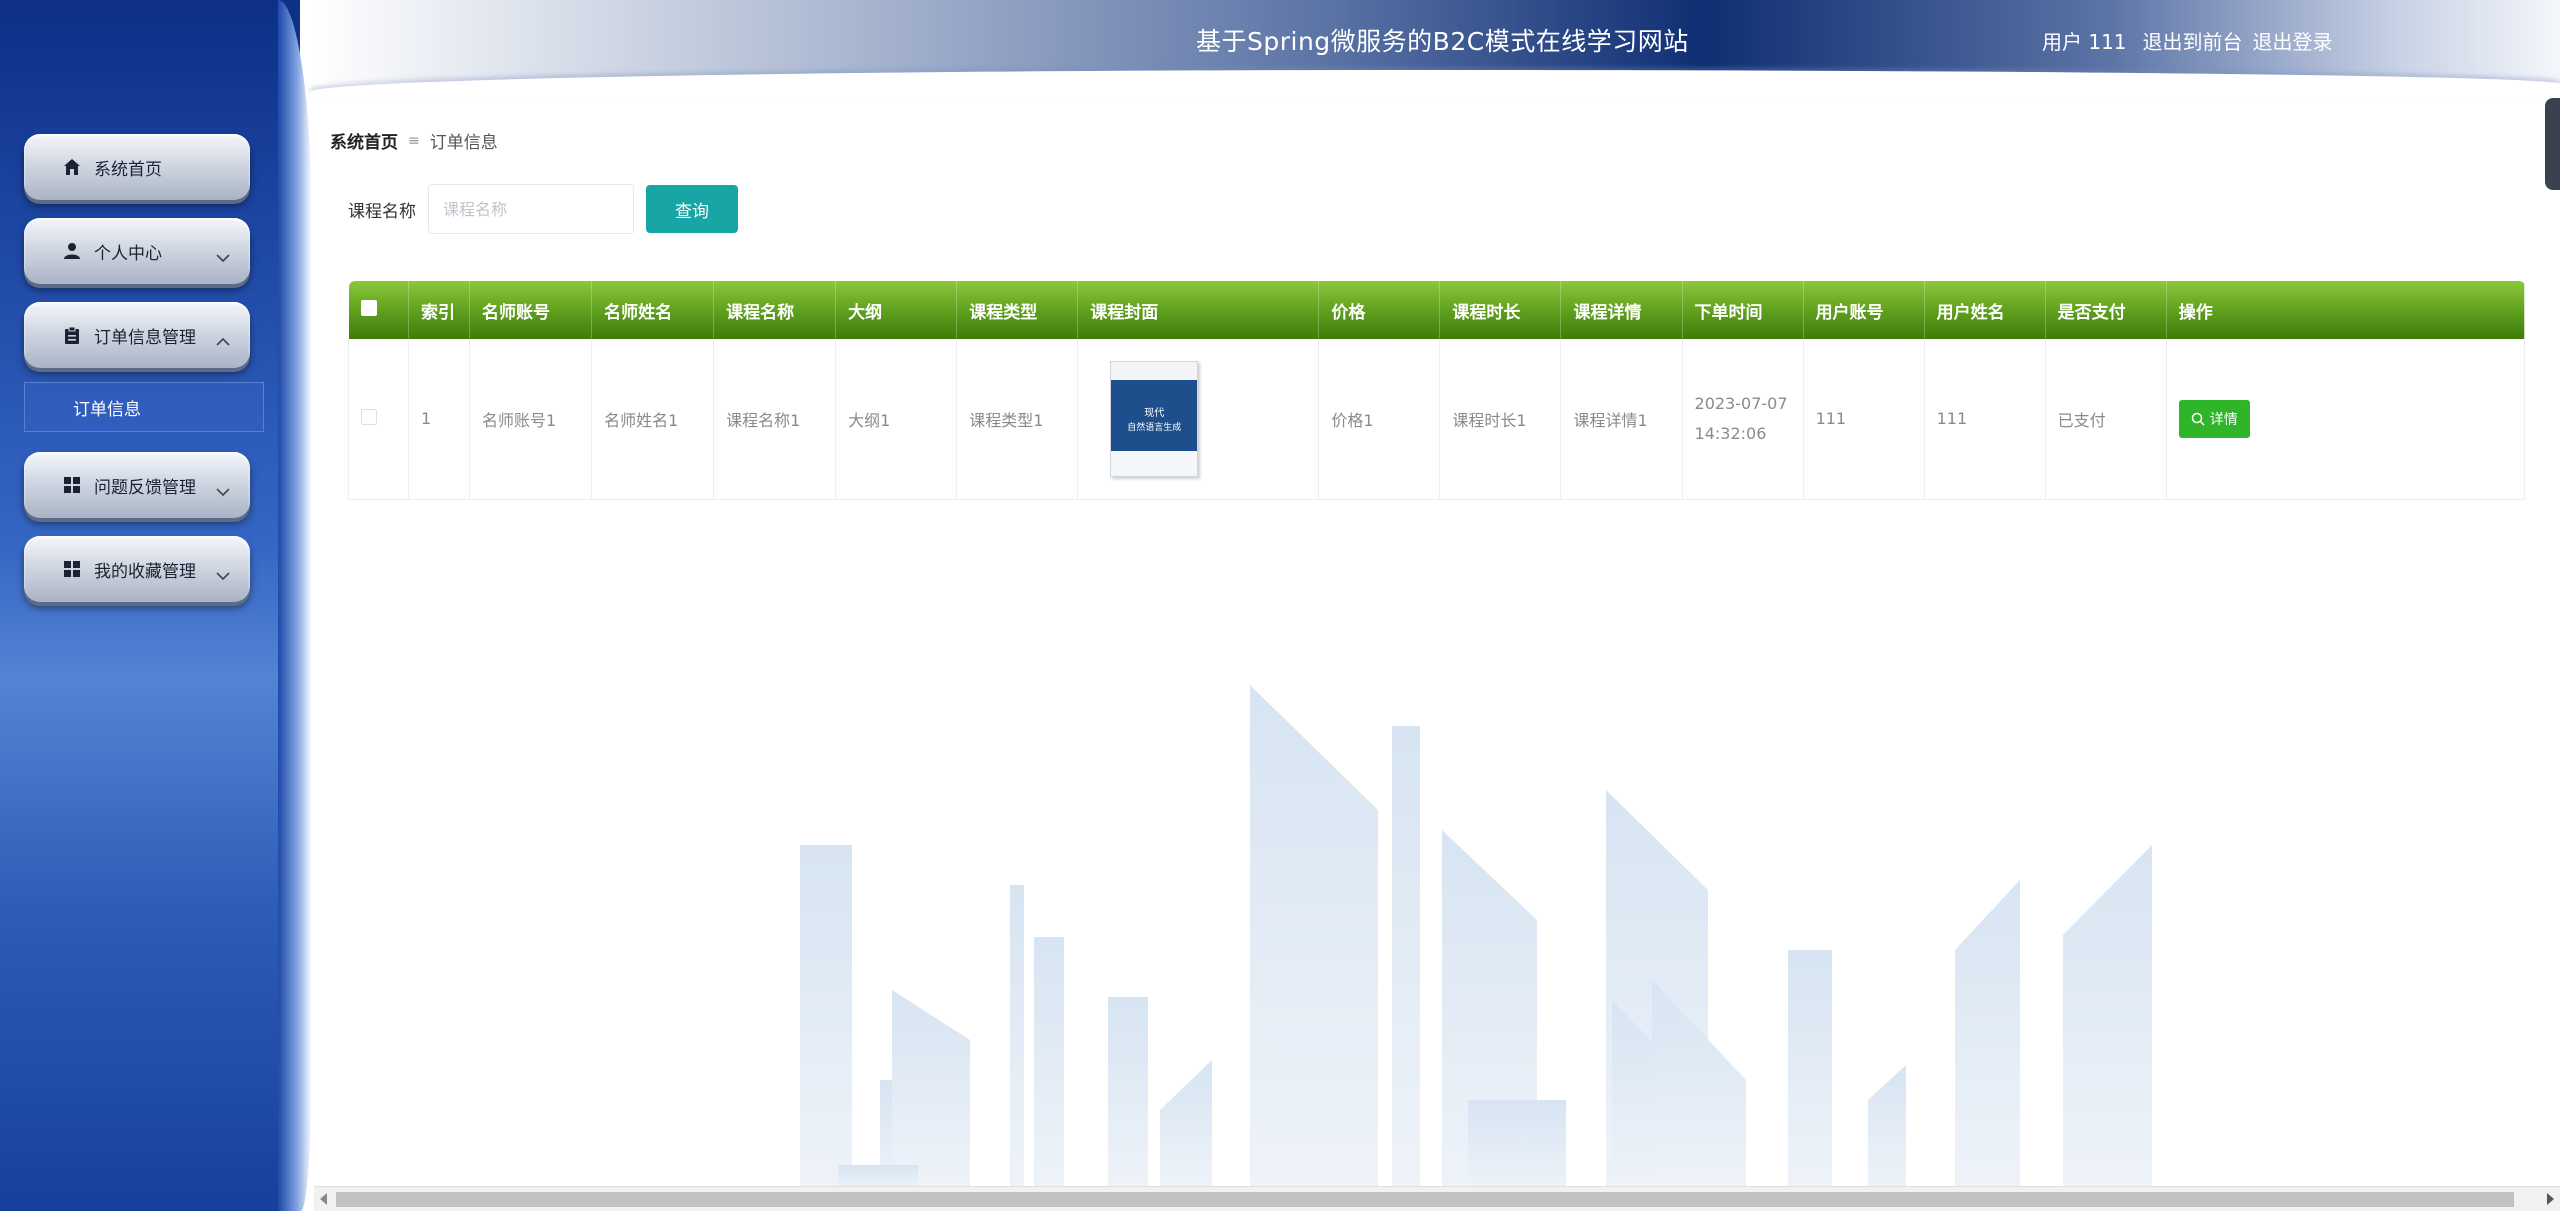 The width and height of the screenshot is (2560, 1211). Describe the element at coordinates (1730, 433) in the screenshot. I see `order-time: 14:32:06` at that location.